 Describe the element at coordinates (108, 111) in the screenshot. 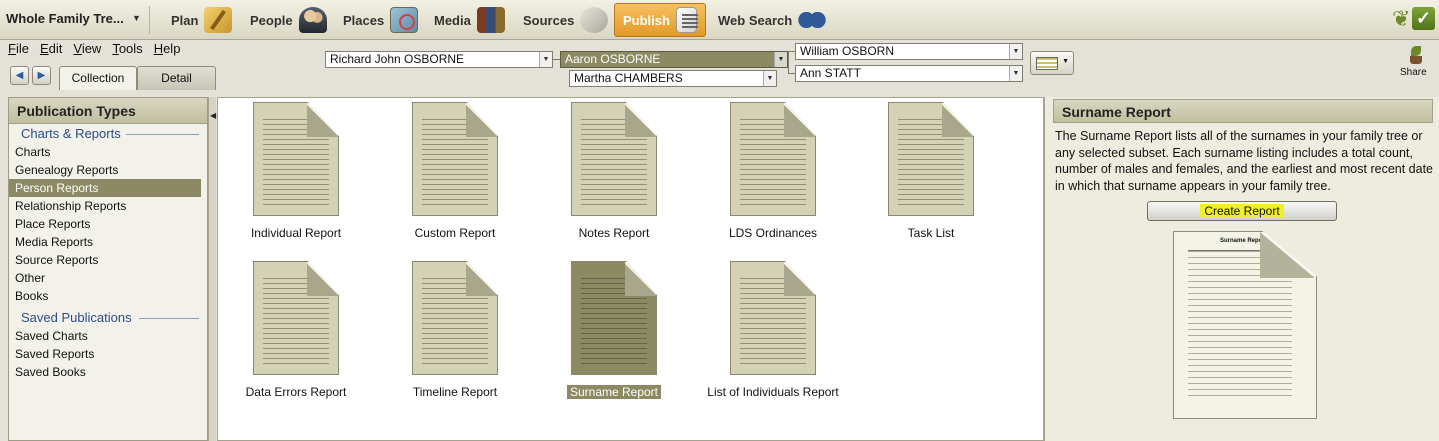

I see `panel-title: Publication Types` at that location.